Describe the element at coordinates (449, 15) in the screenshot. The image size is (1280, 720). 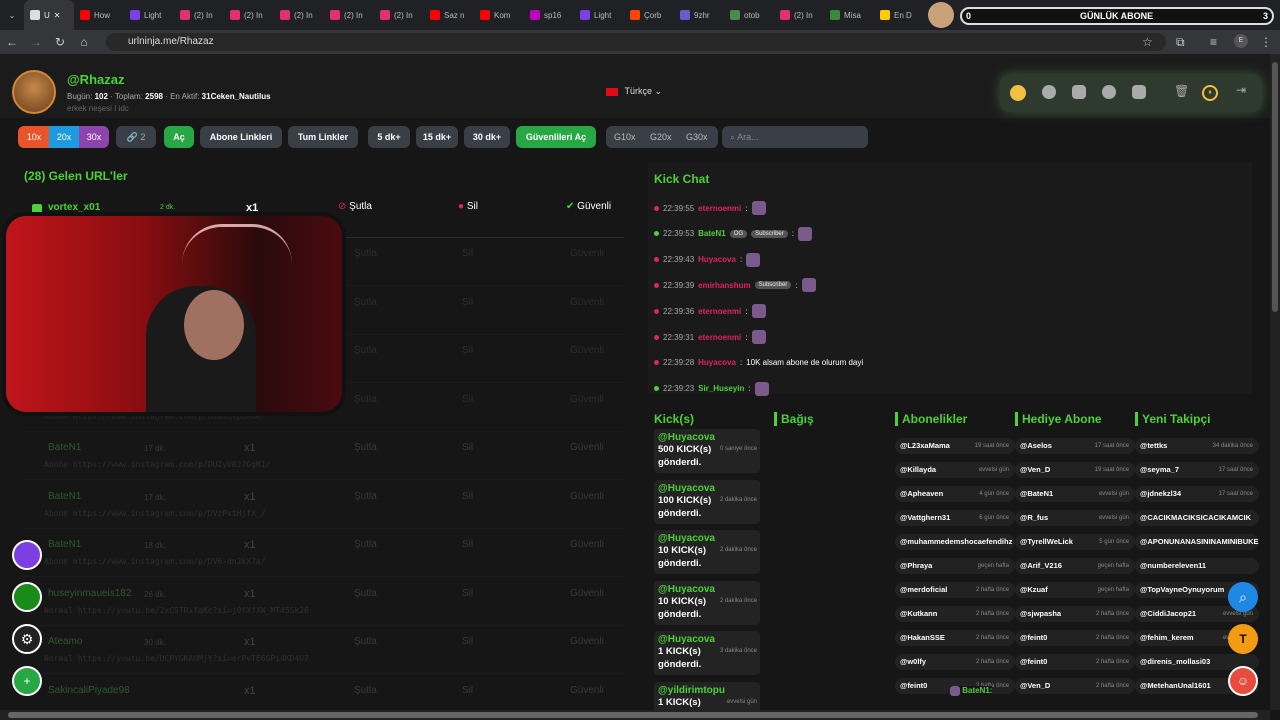
I see `browser-tab: Saz n` at that location.